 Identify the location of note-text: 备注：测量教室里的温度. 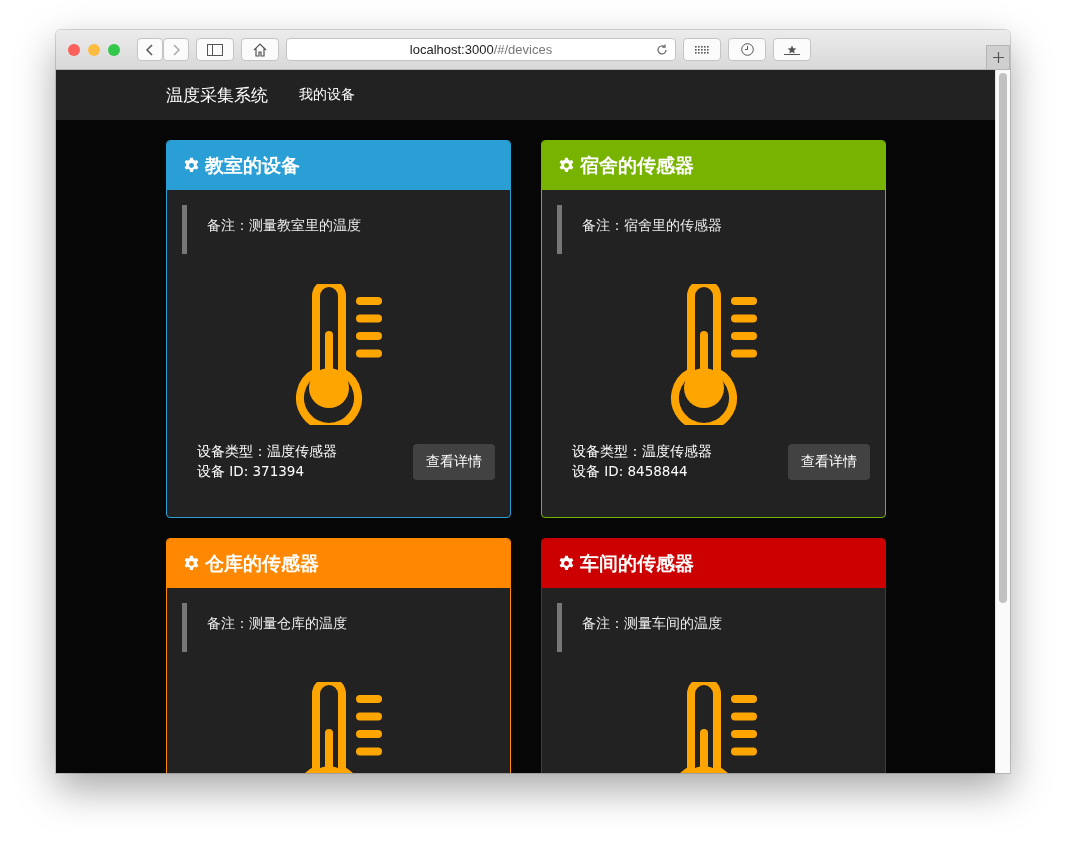
(284, 225).